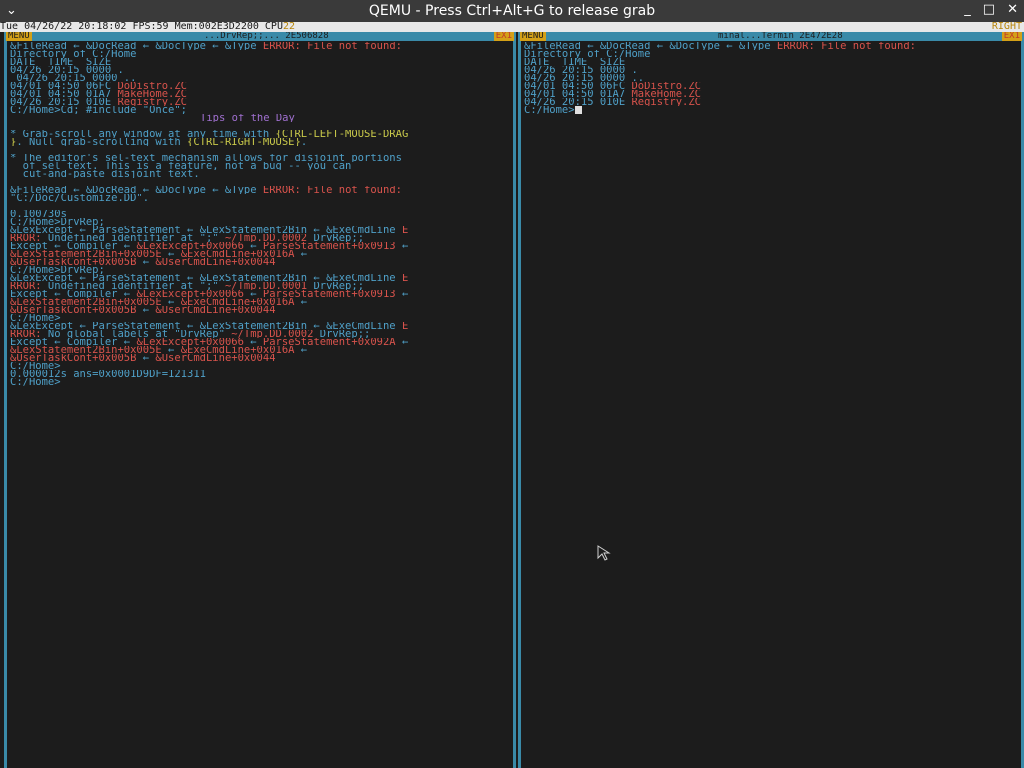 Image resolution: width=1024 pixels, height=768 pixels. Describe the element at coordinates (260, 36) in the screenshot. I see `left-window-titlebar: MENU ...DrvRep;;... 2E506828 EX1` at that location.